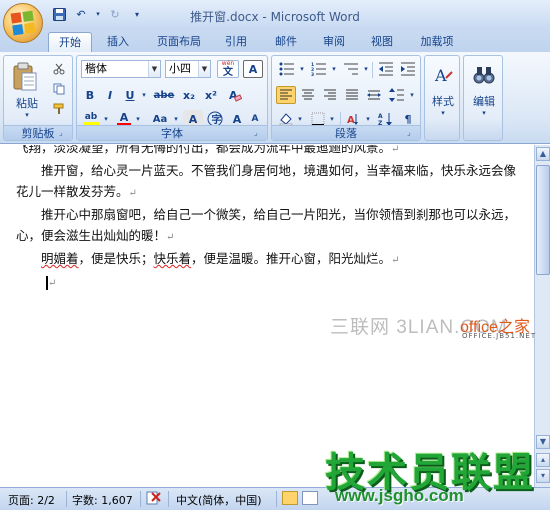 The height and width of the screenshot is (510, 550). Describe the element at coordinates (115, 14) in the screenshot. I see `redo-icon: ↻` at that location.